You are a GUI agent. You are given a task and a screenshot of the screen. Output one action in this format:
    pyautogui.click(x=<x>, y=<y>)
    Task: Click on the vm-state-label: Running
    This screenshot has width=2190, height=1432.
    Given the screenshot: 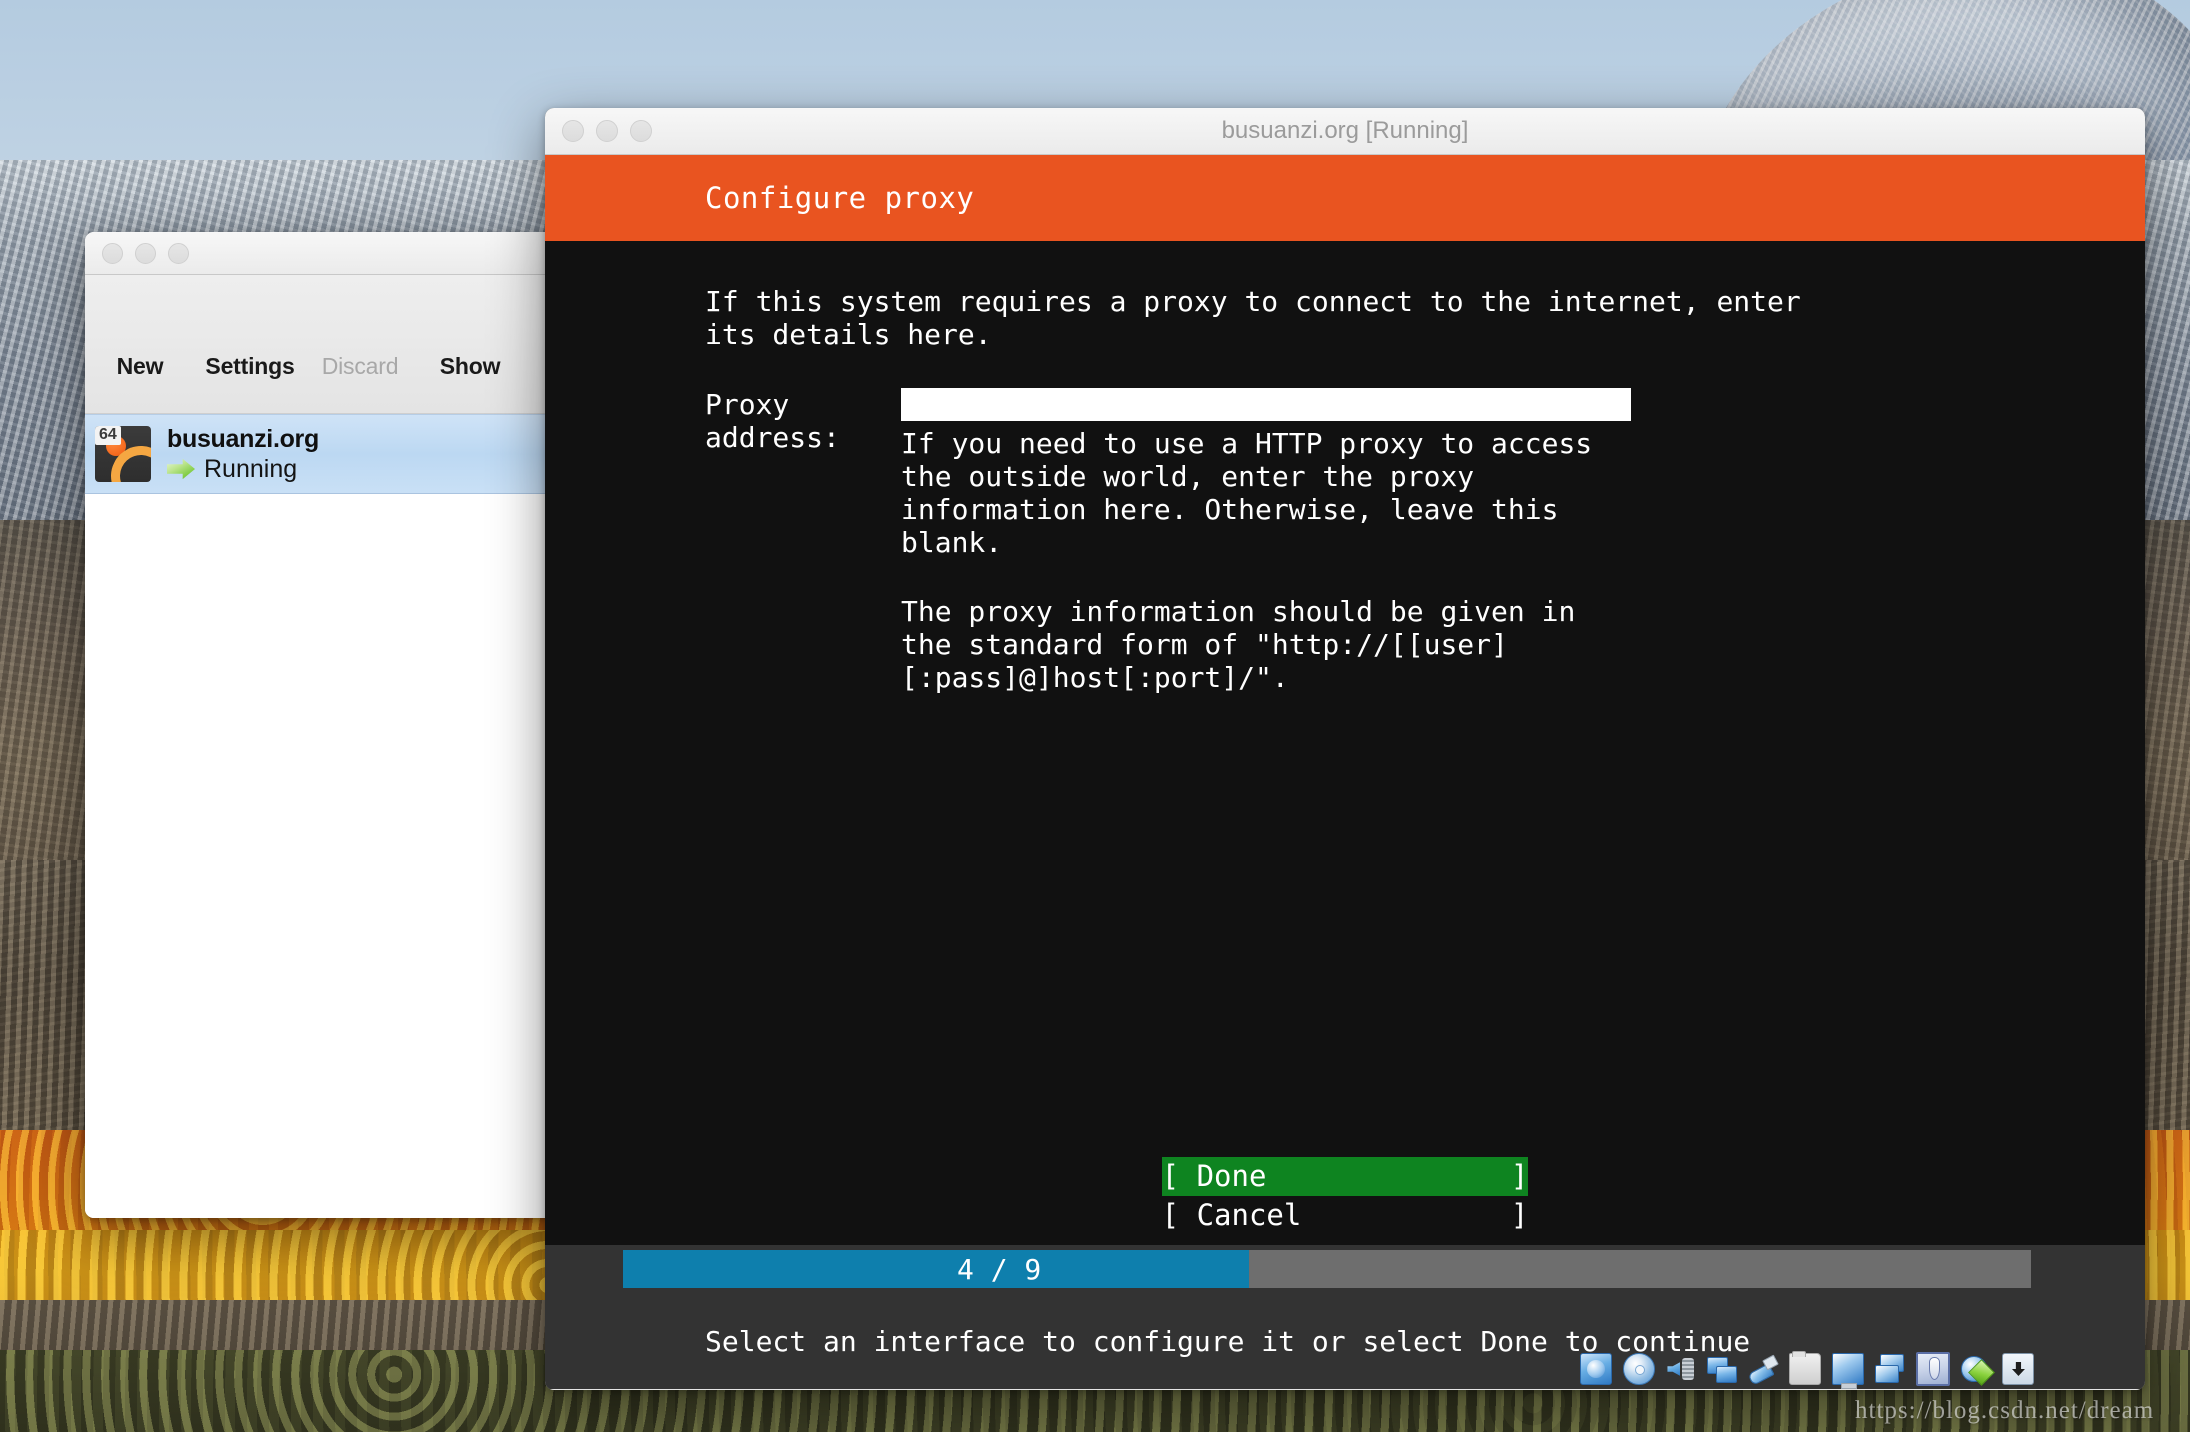 What is the action you would take?
    pyautogui.click(x=251, y=468)
    